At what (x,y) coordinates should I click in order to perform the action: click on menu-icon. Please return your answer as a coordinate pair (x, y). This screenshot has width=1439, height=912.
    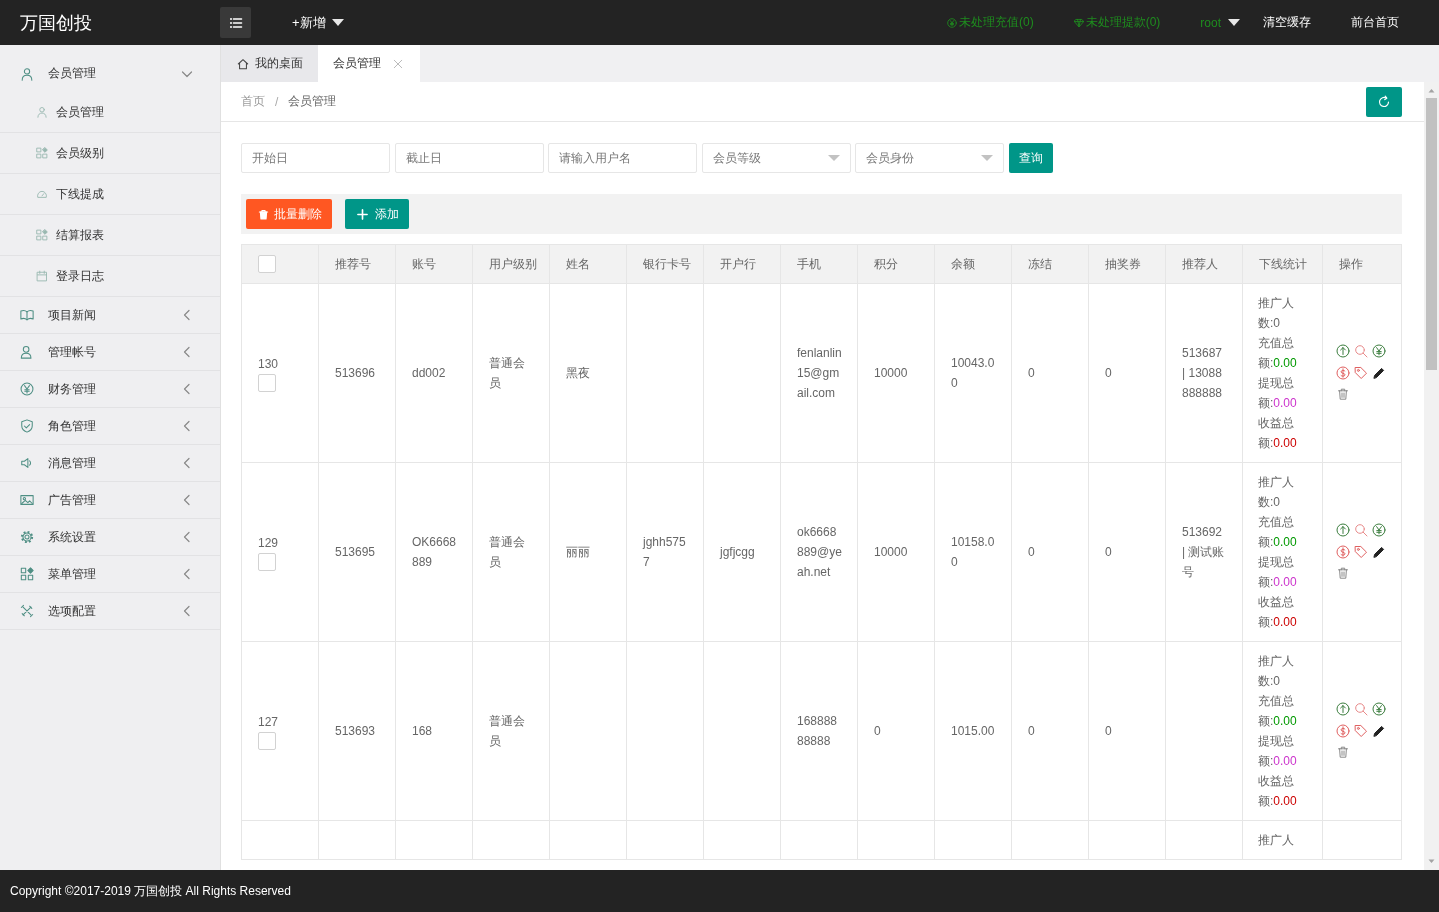
    Looking at the image, I should click on (235, 22).